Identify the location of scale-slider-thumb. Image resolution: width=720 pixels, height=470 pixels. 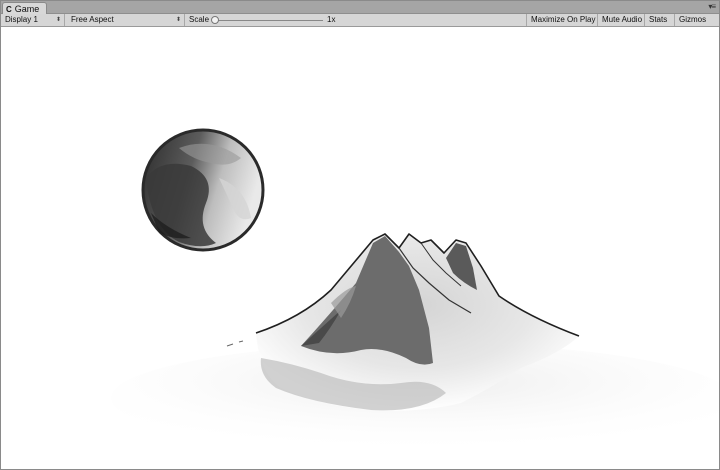
(215, 20).